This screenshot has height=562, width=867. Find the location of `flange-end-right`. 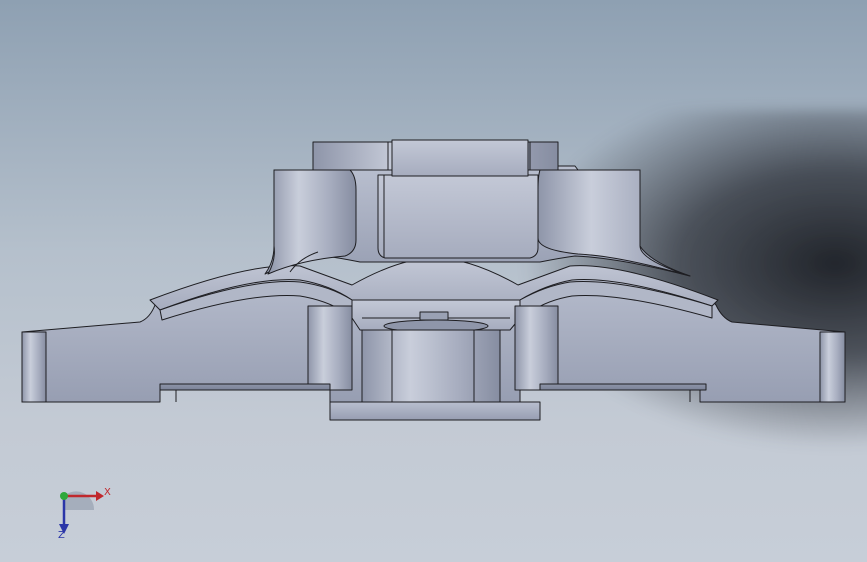

flange-end-right is located at coordinates (832, 367).